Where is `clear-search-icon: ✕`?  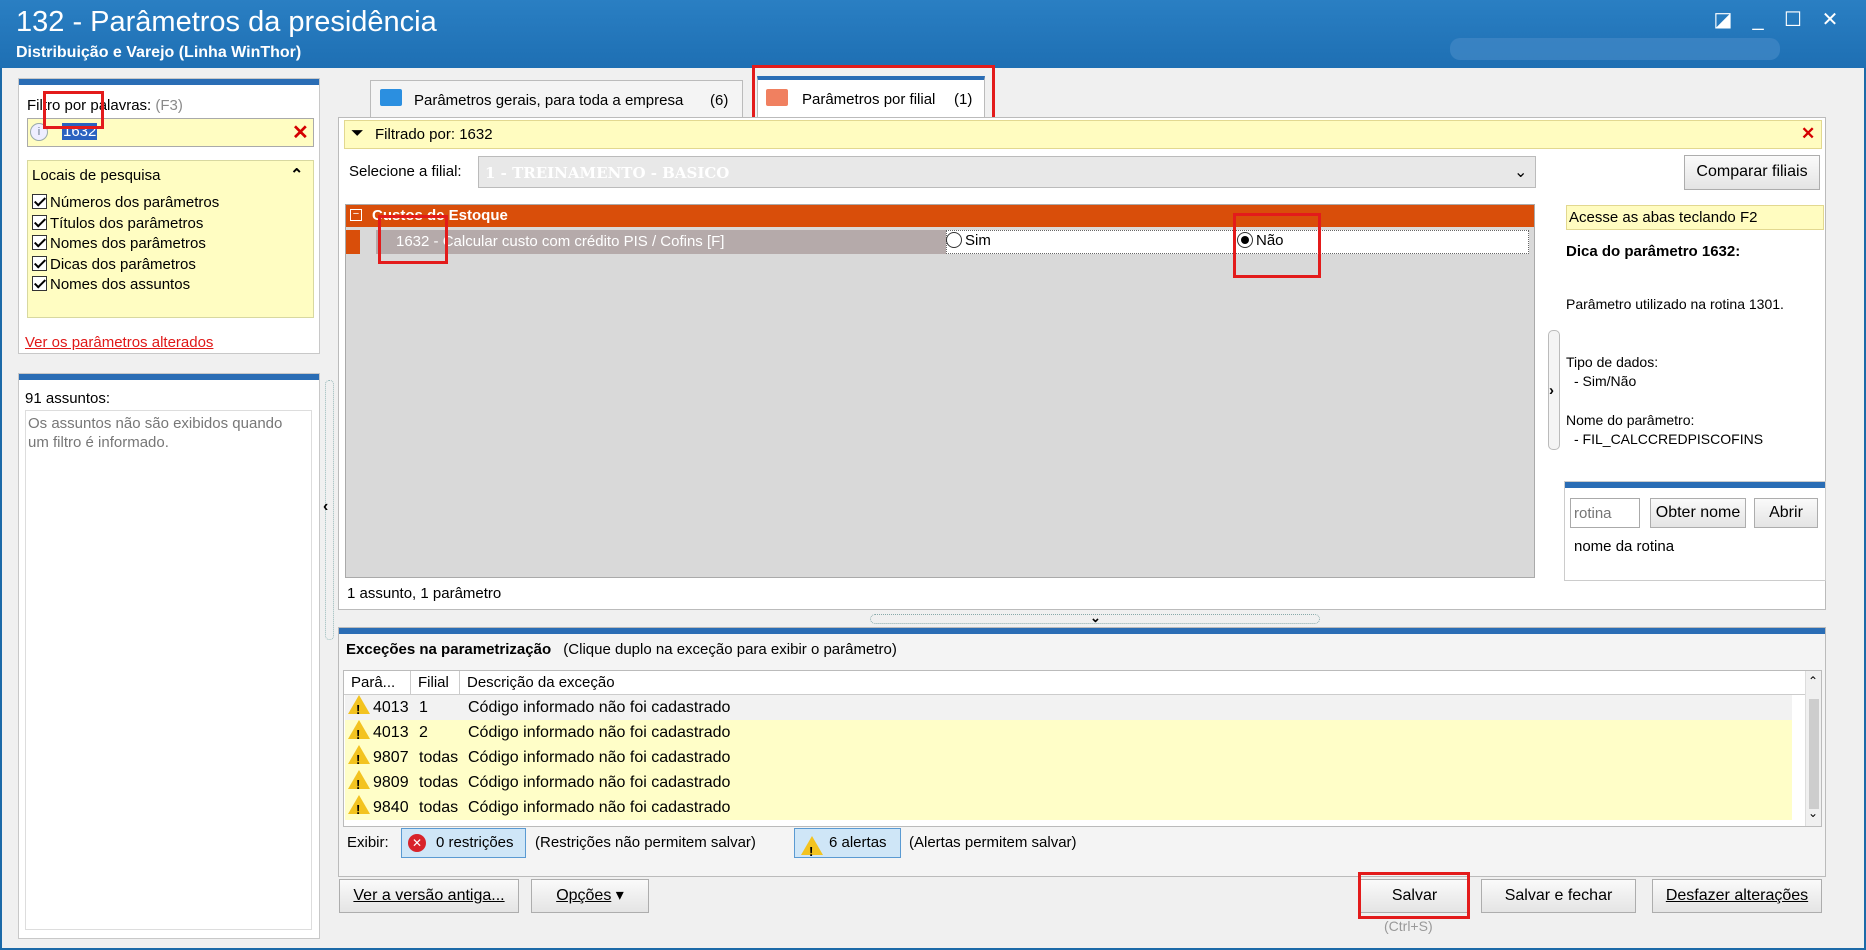
clear-search-icon: ✕ is located at coordinates (300, 132).